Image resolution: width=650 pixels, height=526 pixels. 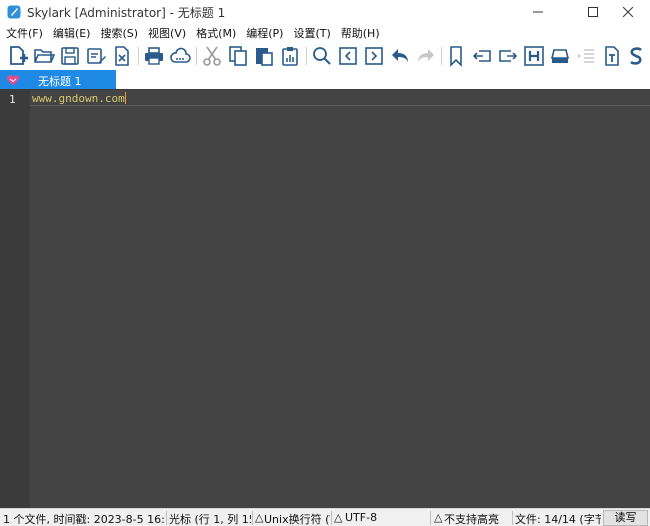 I want to click on cut-button, so click(x=212, y=56).